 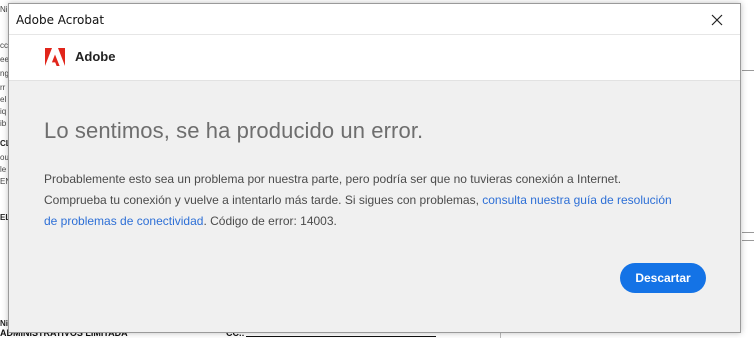 What do you see at coordinates (4, 45) in the screenshot?
I see `bg-text-fragment: cc` at bounding box center [4, 45].